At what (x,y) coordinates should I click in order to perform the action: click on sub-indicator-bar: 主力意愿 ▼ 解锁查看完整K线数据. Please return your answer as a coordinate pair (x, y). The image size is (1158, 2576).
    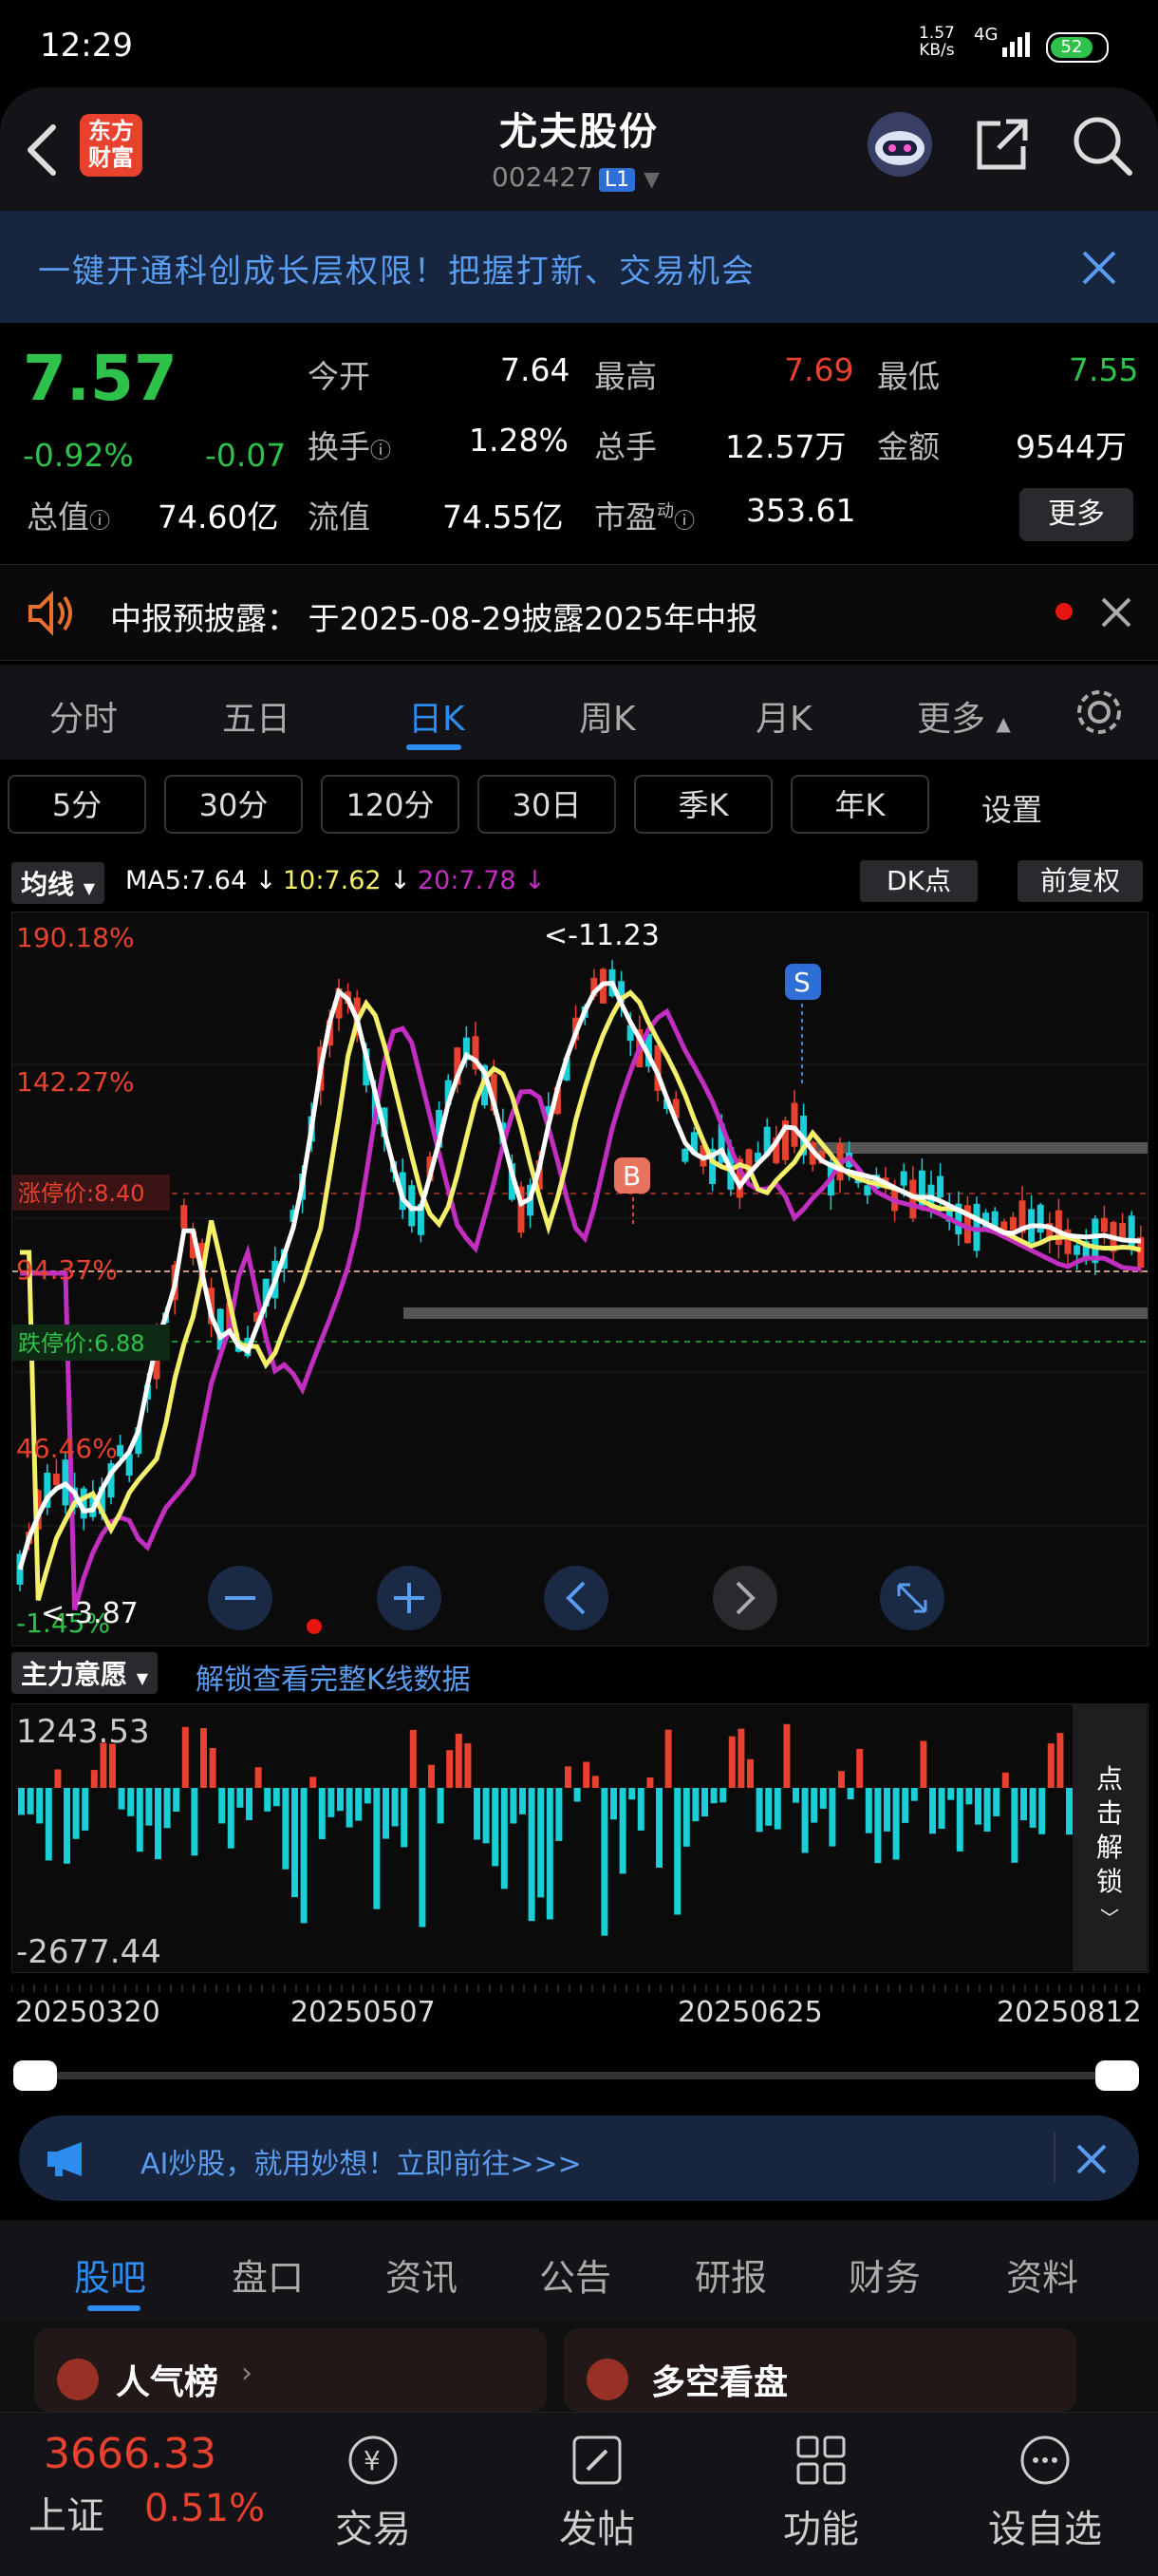
    Looking at the image, I should click on (579, 1673).